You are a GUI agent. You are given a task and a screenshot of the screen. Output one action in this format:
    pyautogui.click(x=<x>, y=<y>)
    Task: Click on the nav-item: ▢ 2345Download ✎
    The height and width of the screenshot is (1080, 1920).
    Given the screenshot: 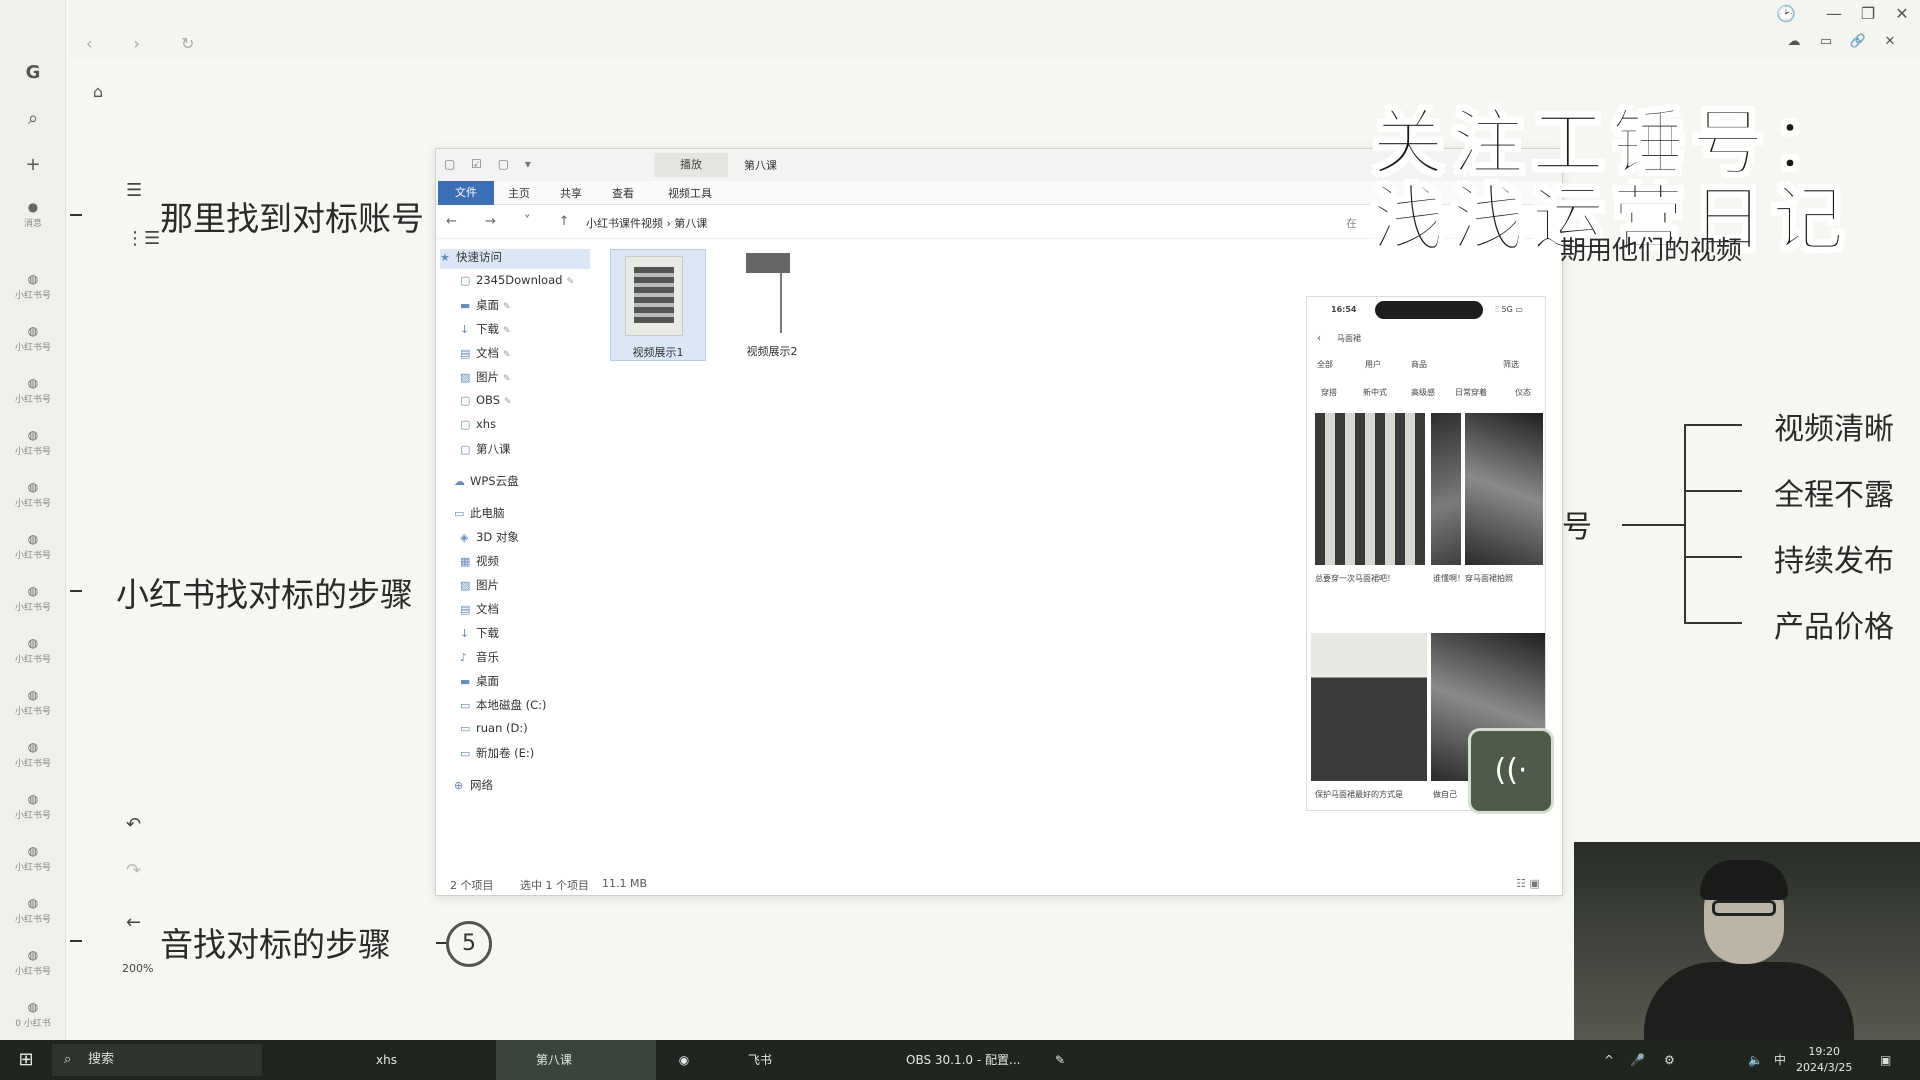 What is the action you would take?
    pyautogui.click(x=517, y=283)
    